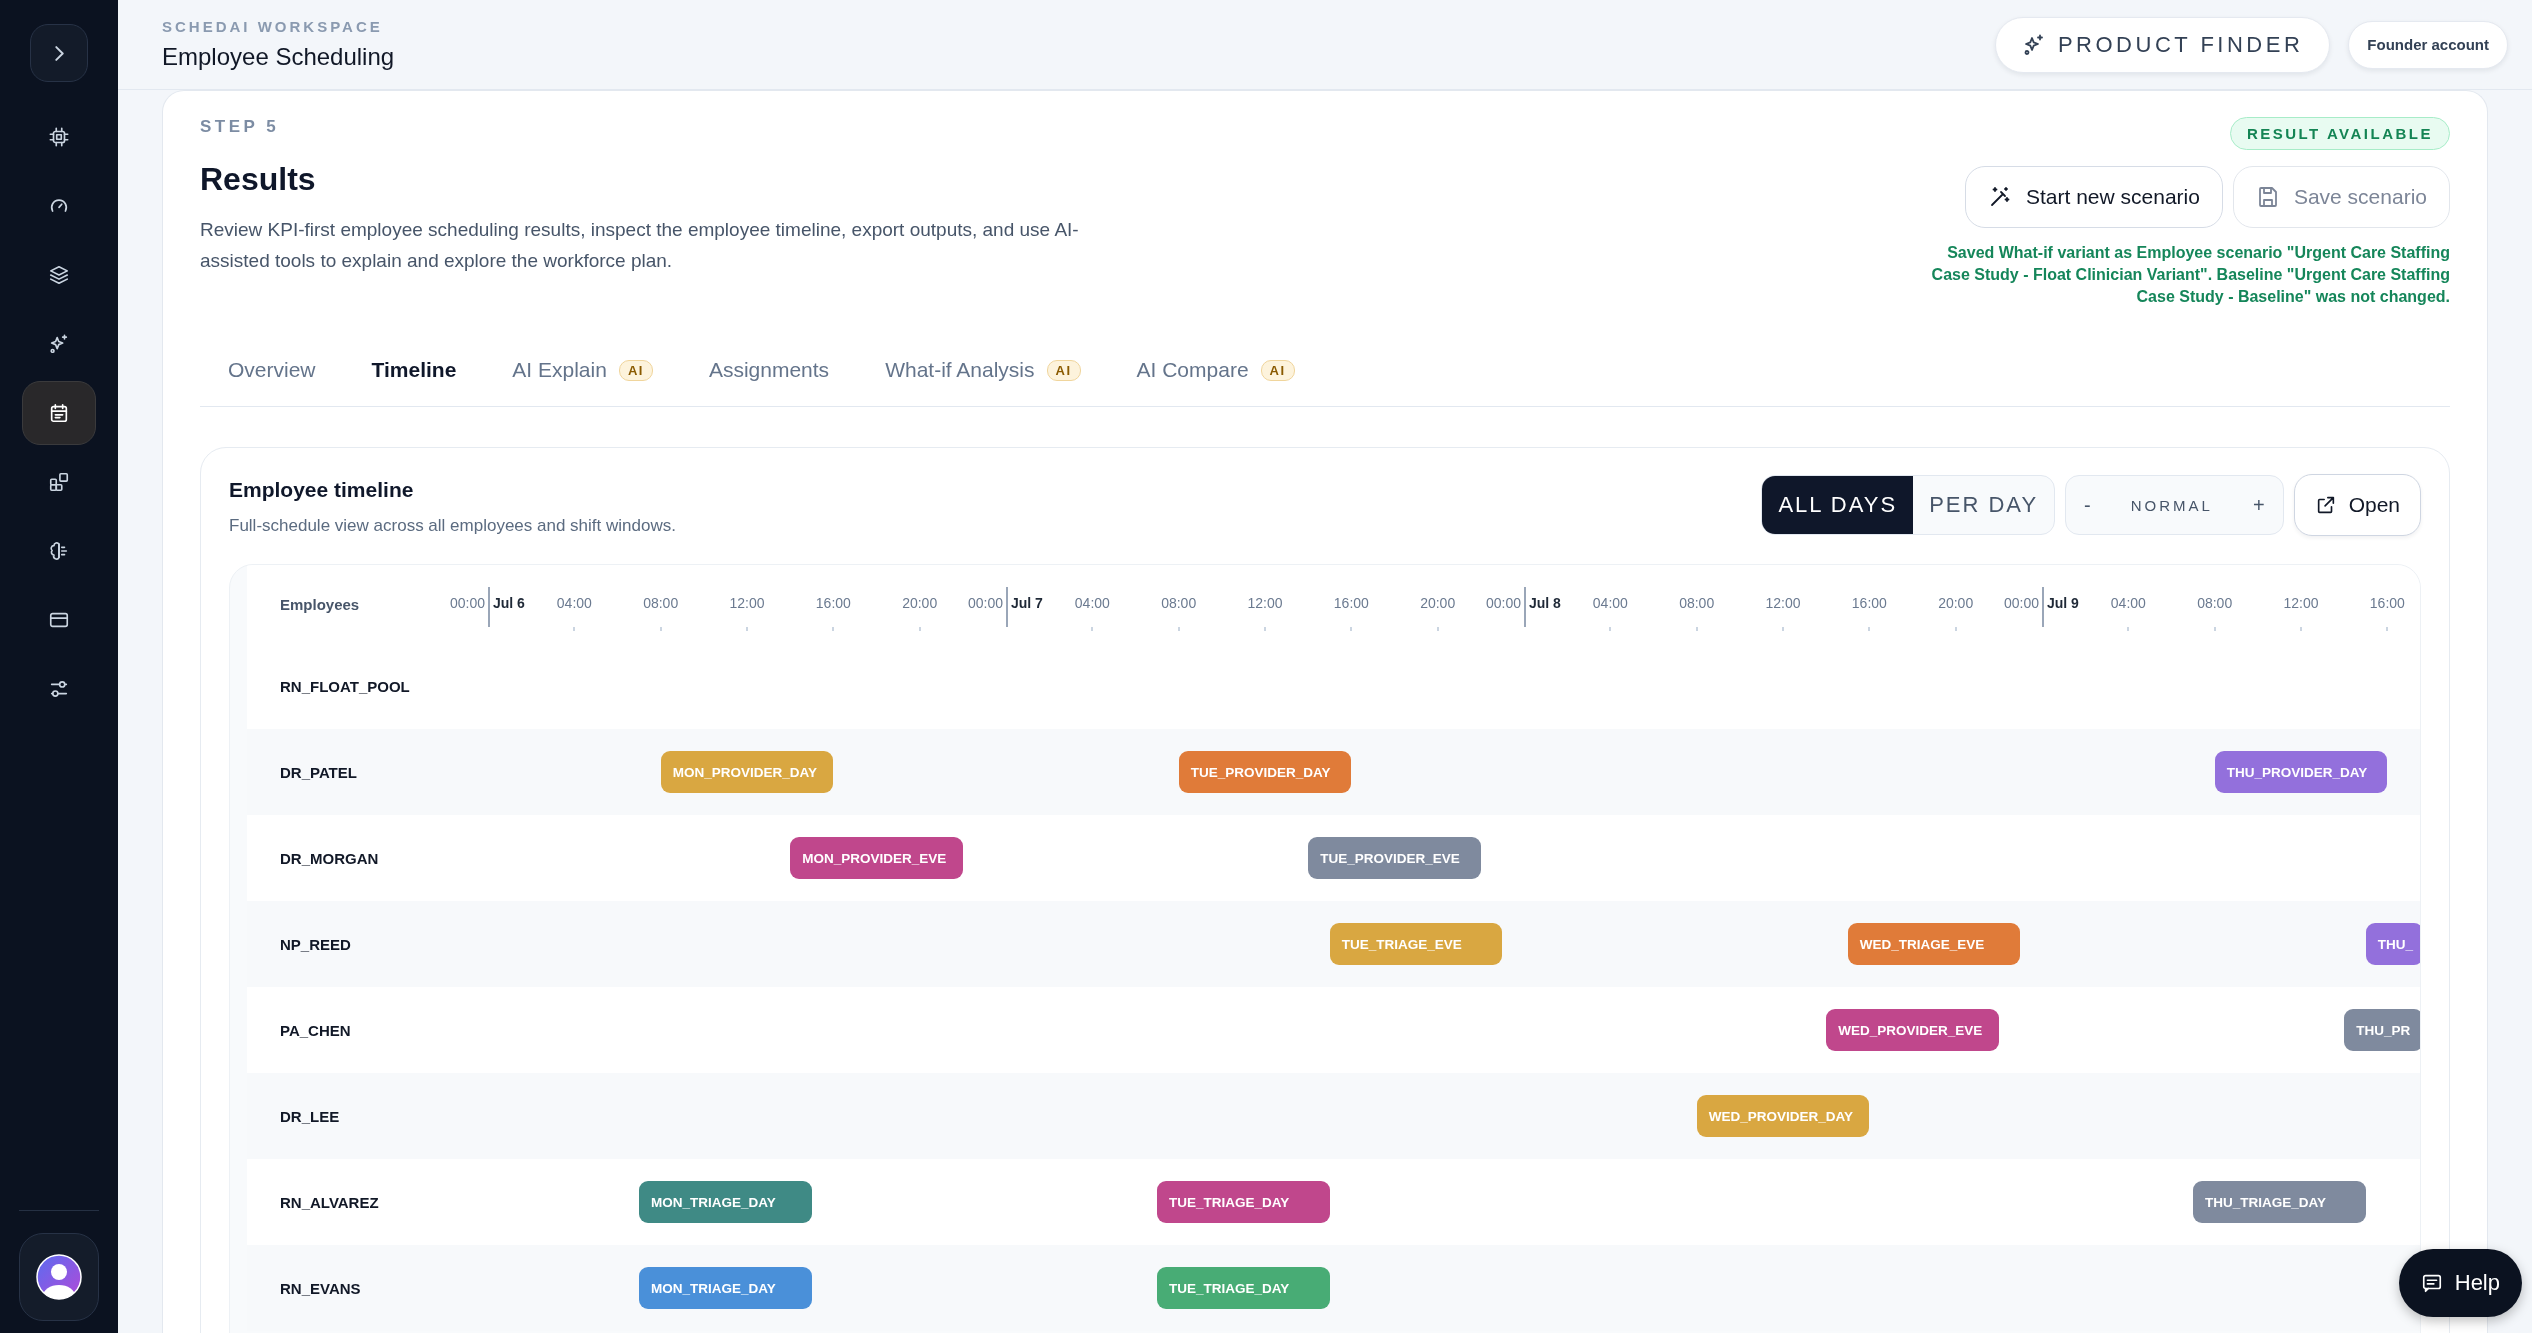 The image size is (2532, 1333). I want to click on employee-name: DR_MORGAN, so click(329, 858).